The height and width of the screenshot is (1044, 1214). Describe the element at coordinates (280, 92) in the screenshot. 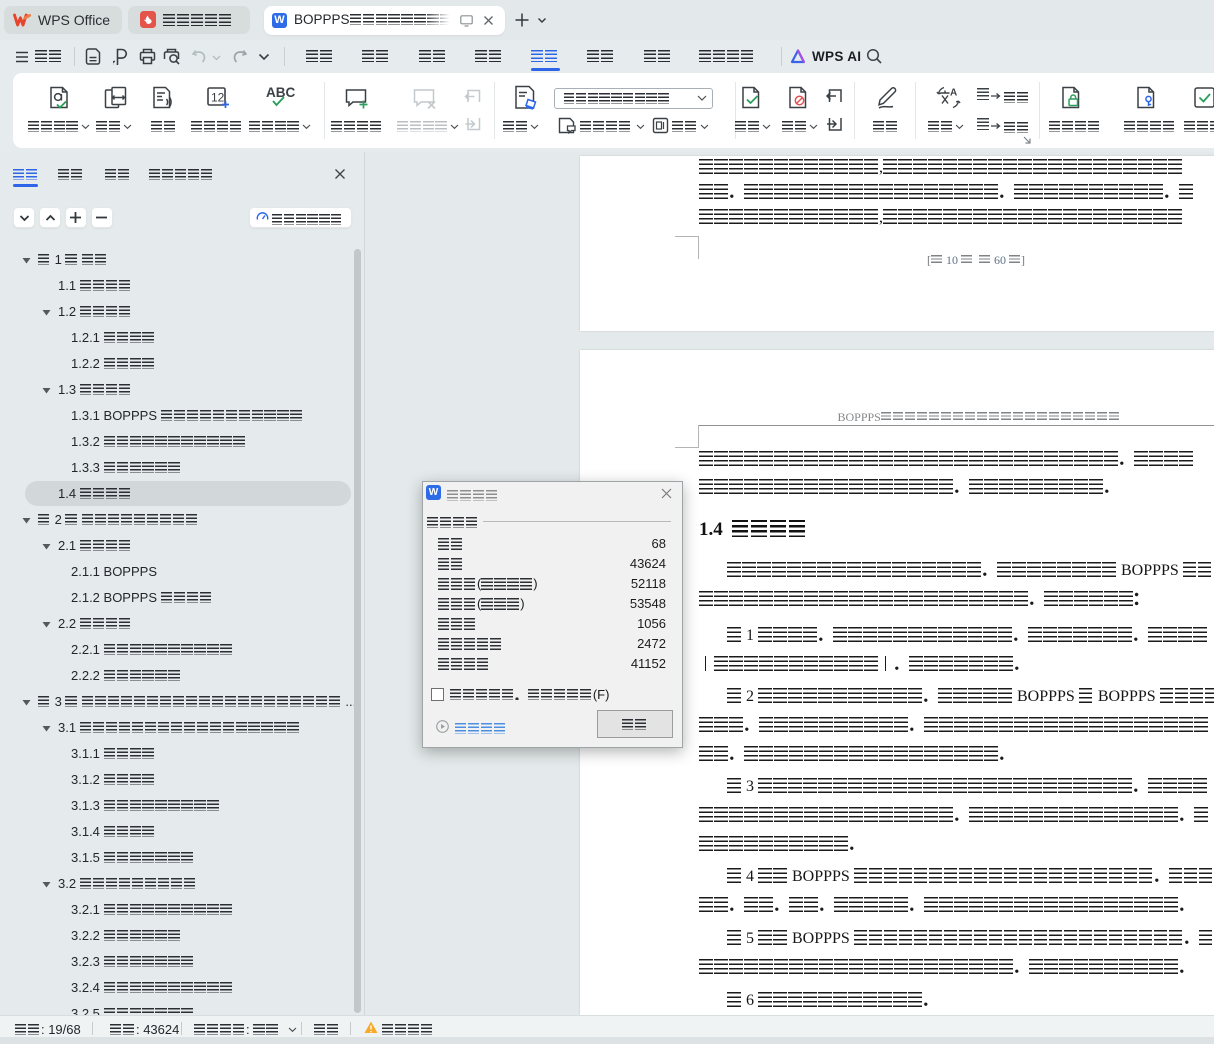

I see `svg-text: ABC` at that location.